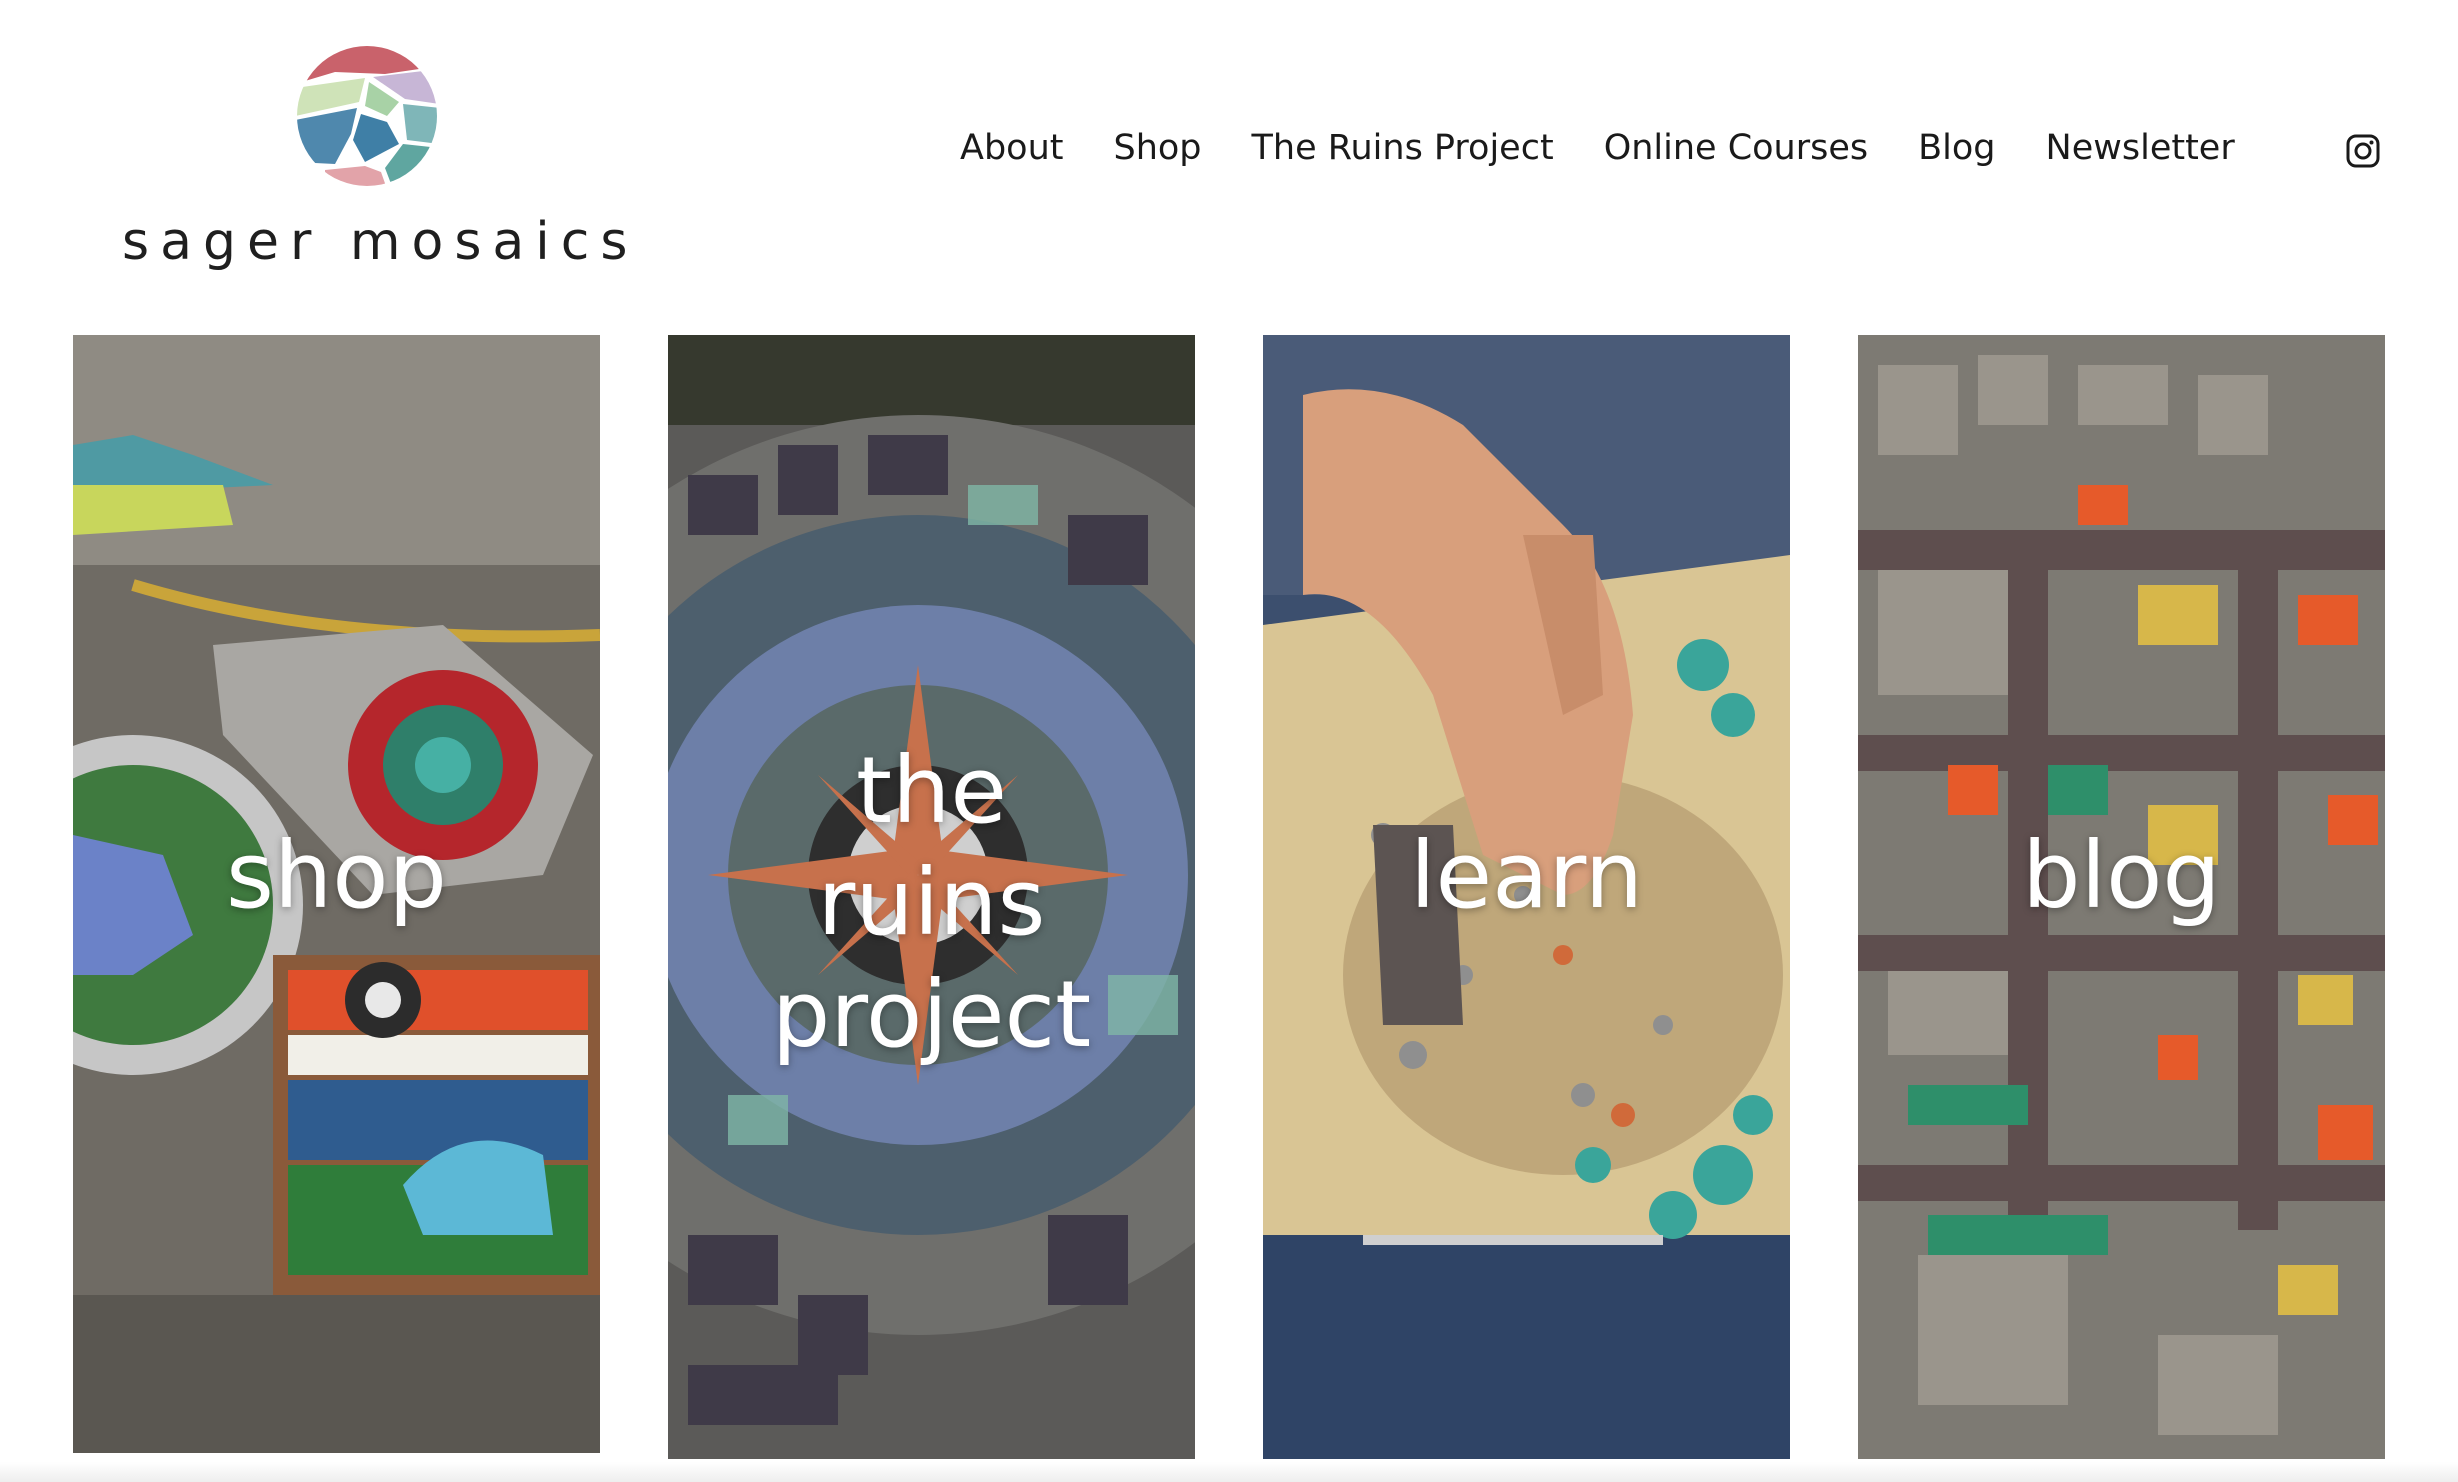 This screenshot has width=2458, height=1482. I want to click on nav-ruins-project: The Ruins Project, so click(1403, 148).